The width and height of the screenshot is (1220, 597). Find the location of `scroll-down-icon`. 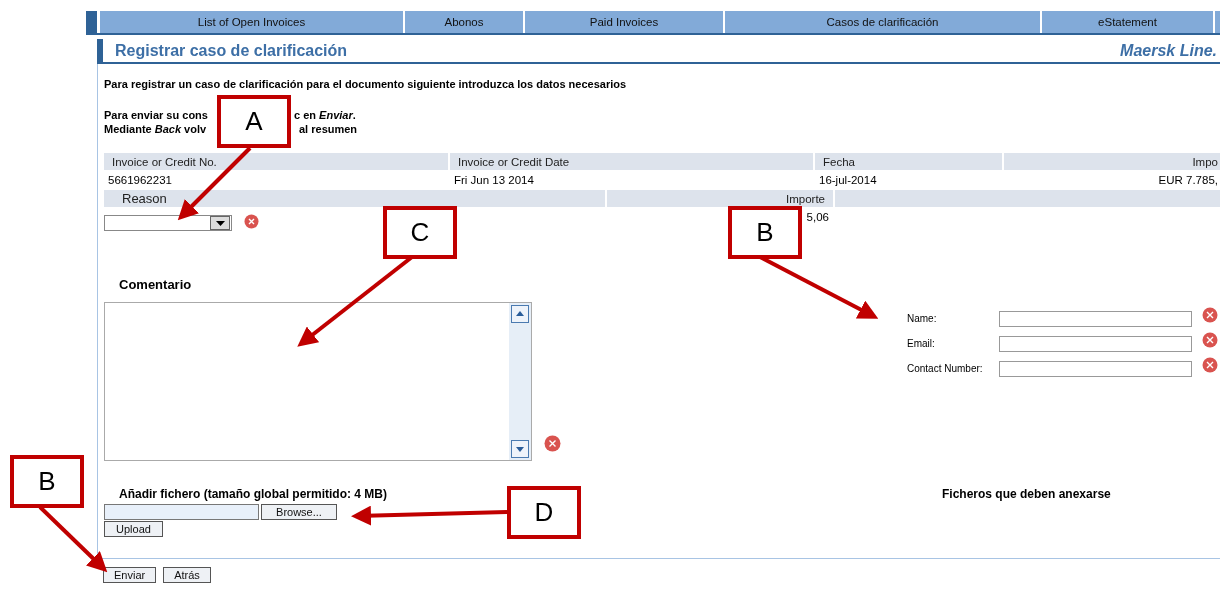

scroll-down-icon is located at coordinates (520, 449).